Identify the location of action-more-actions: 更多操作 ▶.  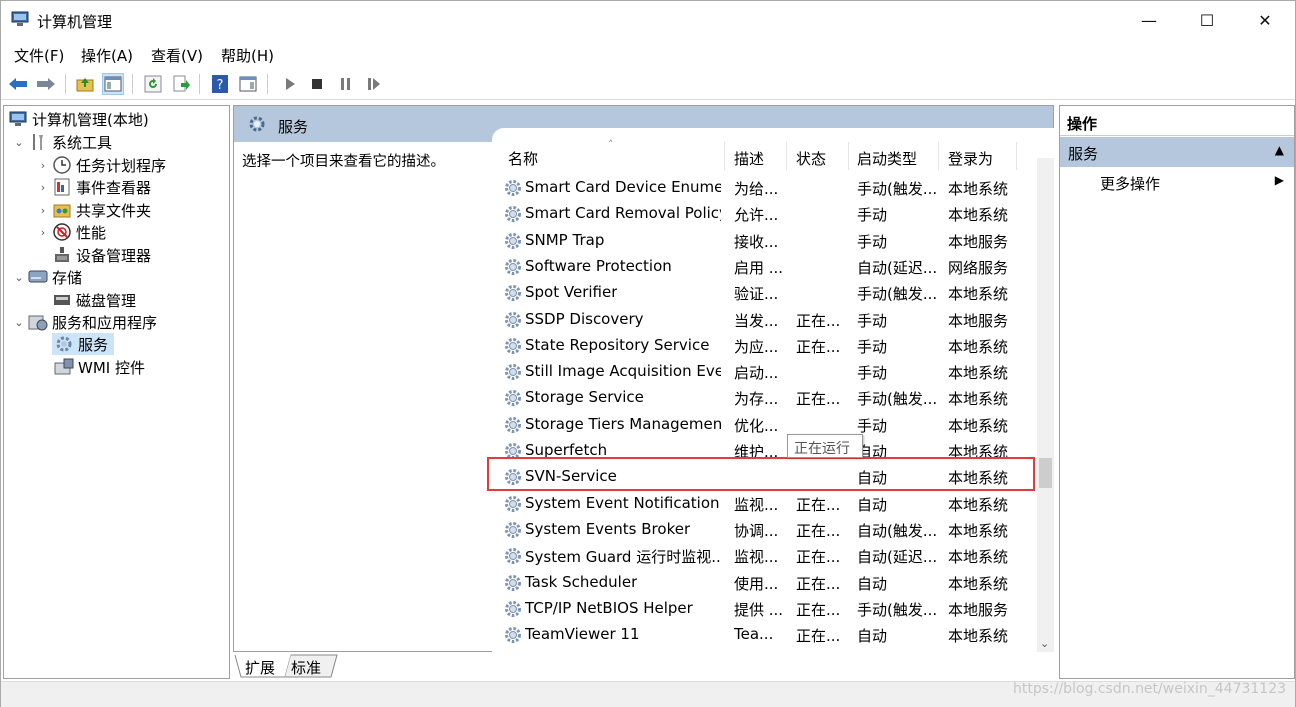
(1177, 182).